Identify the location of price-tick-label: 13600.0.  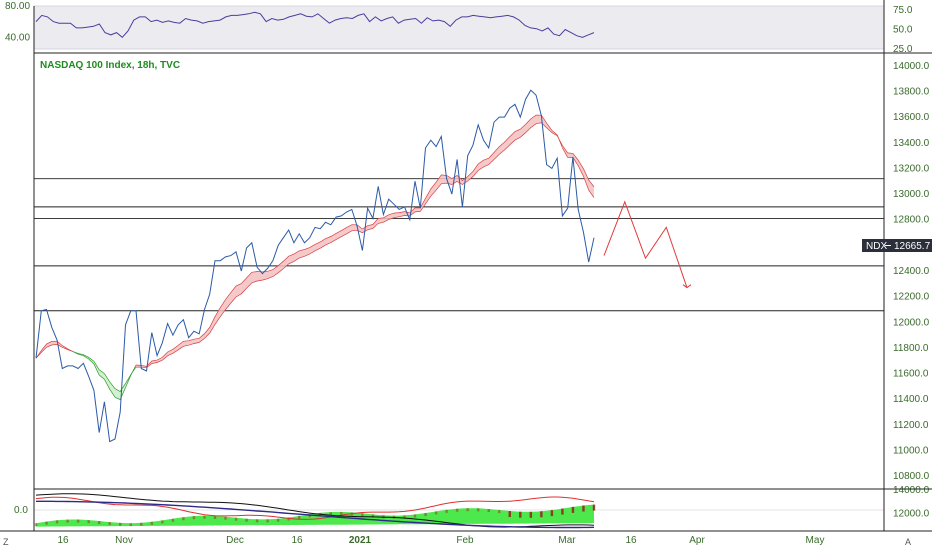
(911, 117).